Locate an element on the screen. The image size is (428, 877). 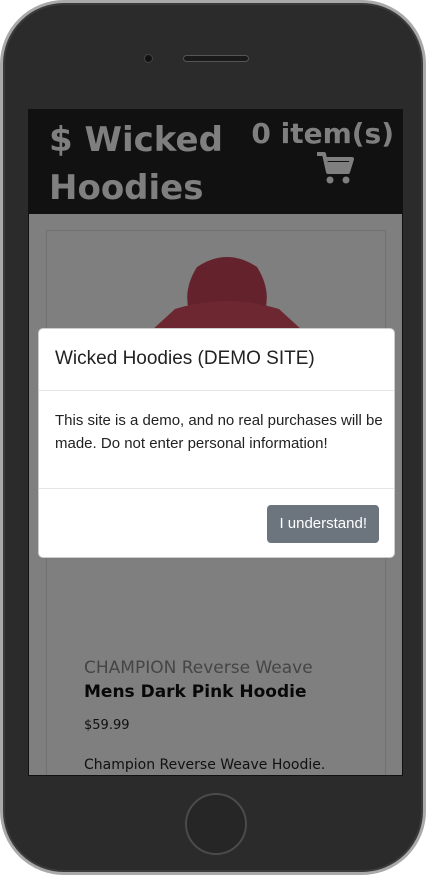
modal-header: Wicked Hoodies (DEMO SITE) is located at coordinates (216, 360).